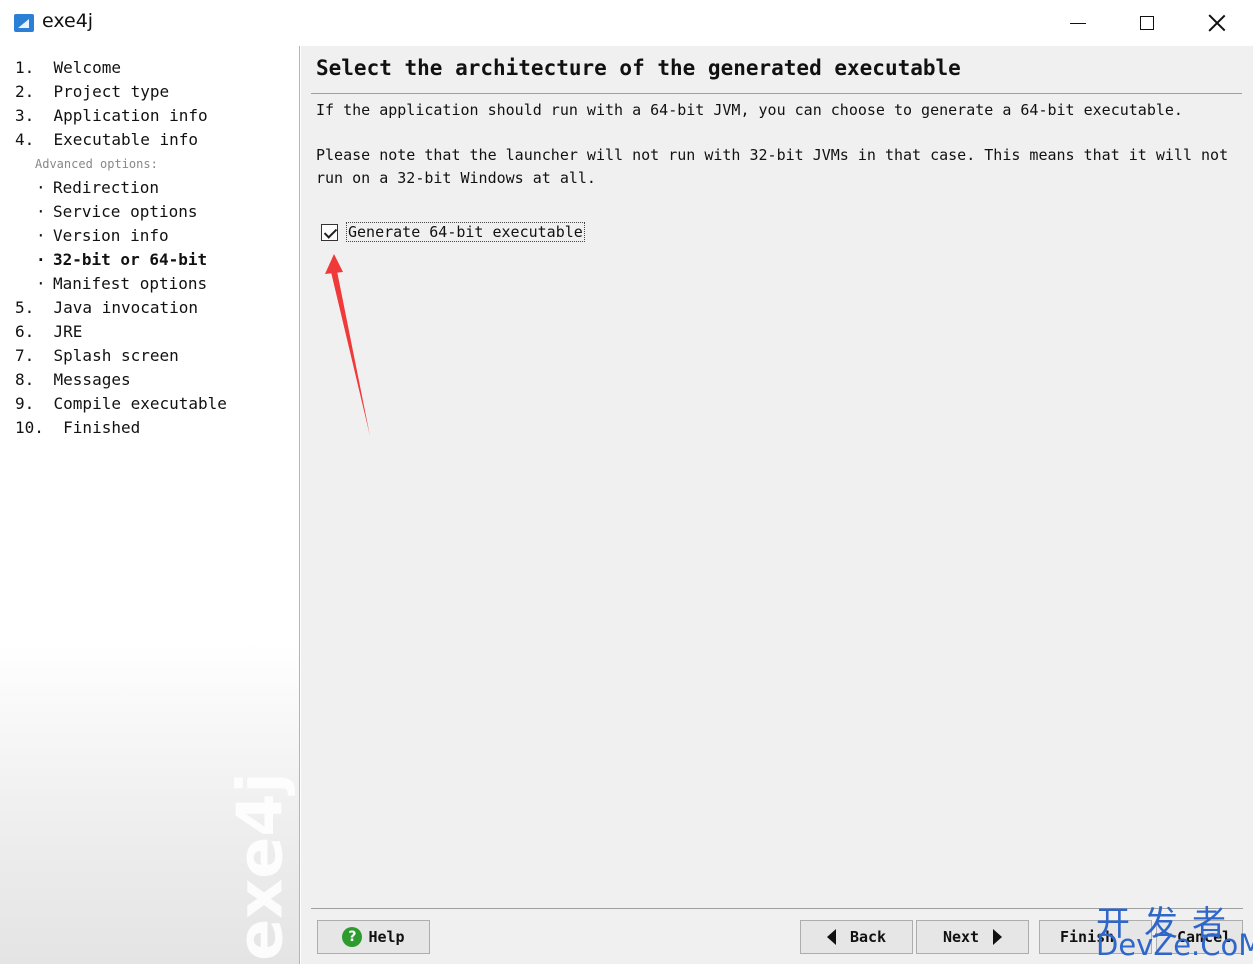 The height and width of the screenshot is (964, 1253). What do you see at coordinates (121, 68) in the screenshot?
I see `step-welcome: 1. Welcome` at bounding box center [121, 68].